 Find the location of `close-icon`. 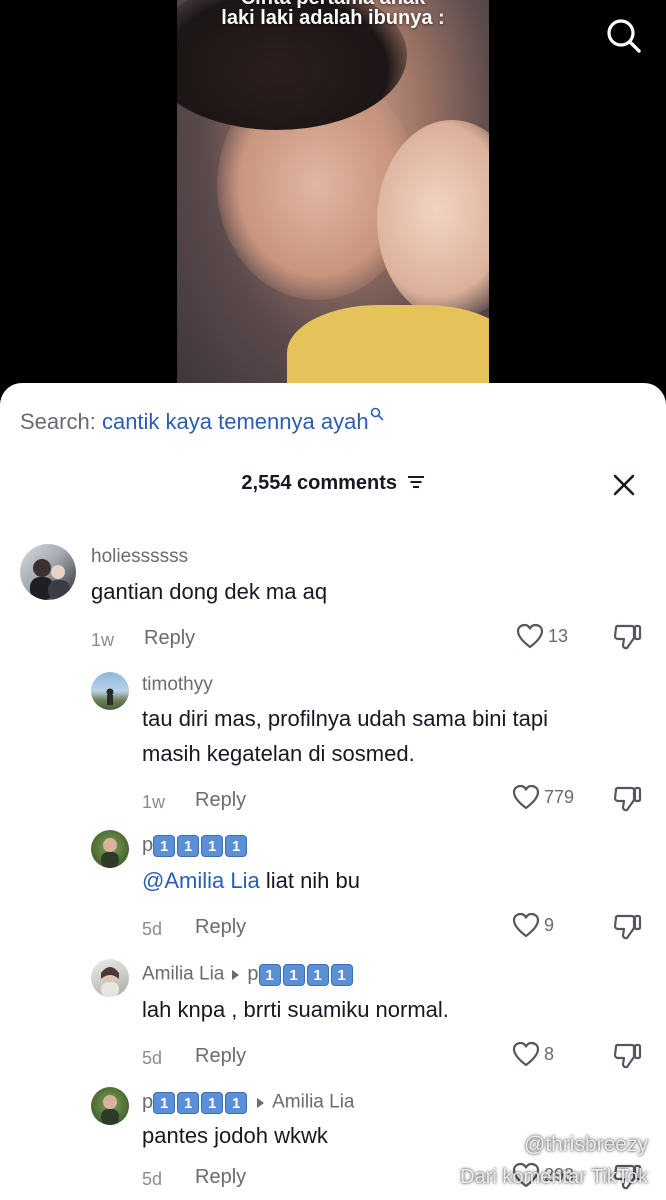

close-icon is located at coordinates (624, 485).